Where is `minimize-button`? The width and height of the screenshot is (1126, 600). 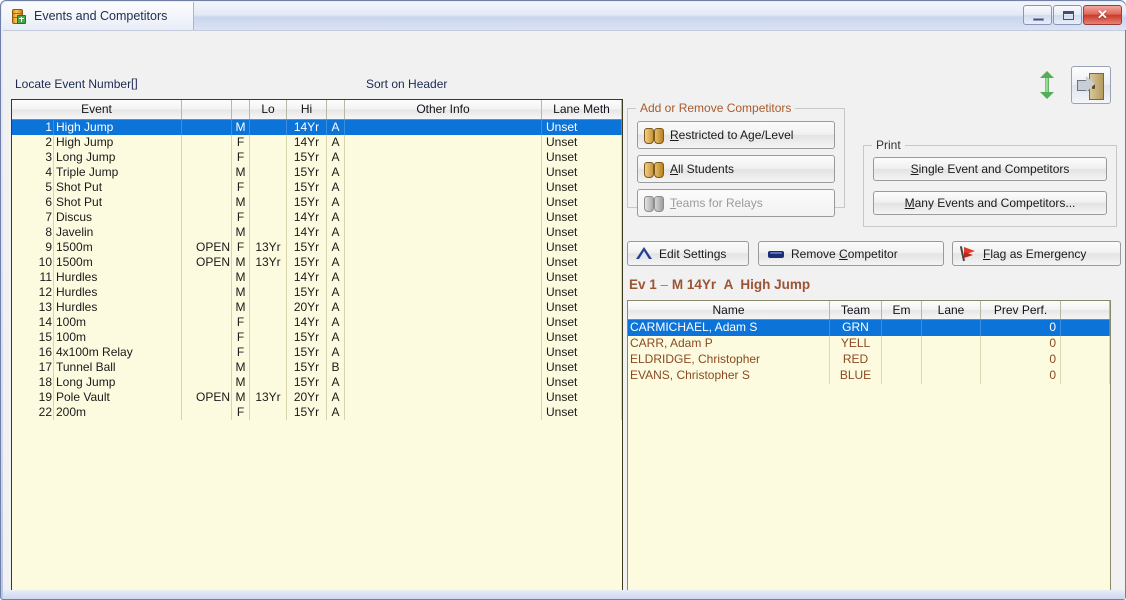 minimize-button is located at coordinates (1037, 15).